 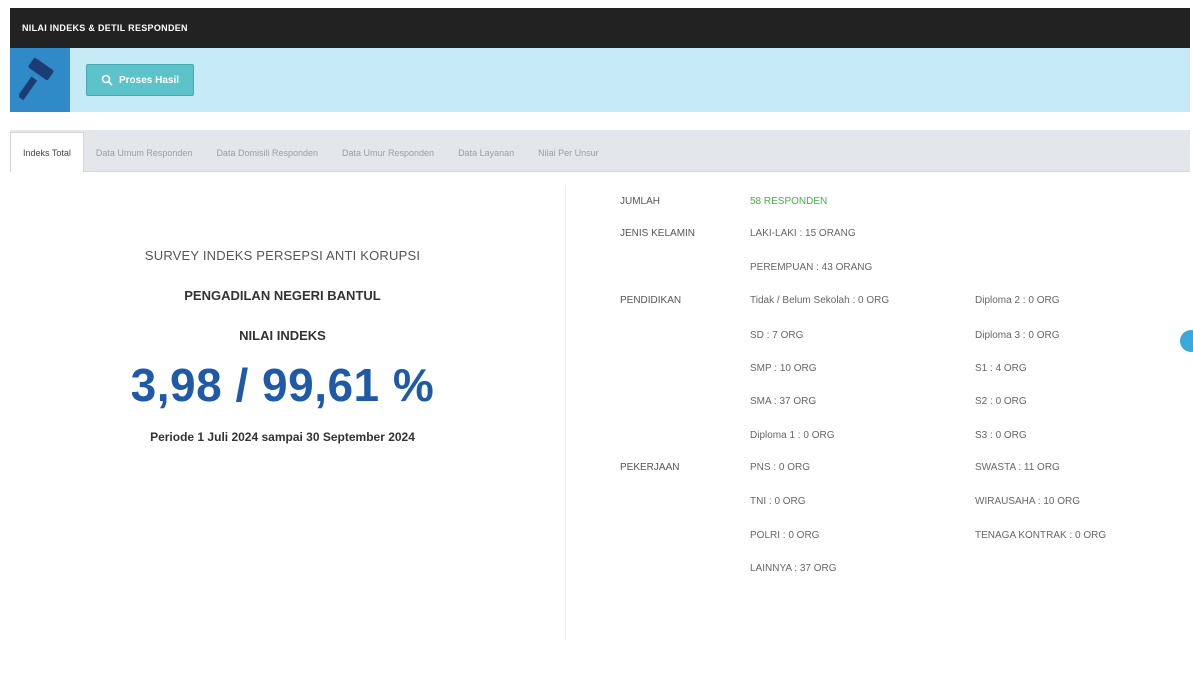 I want to click on education-item: SMP : 10 ORG, so click(x=783, y=368).